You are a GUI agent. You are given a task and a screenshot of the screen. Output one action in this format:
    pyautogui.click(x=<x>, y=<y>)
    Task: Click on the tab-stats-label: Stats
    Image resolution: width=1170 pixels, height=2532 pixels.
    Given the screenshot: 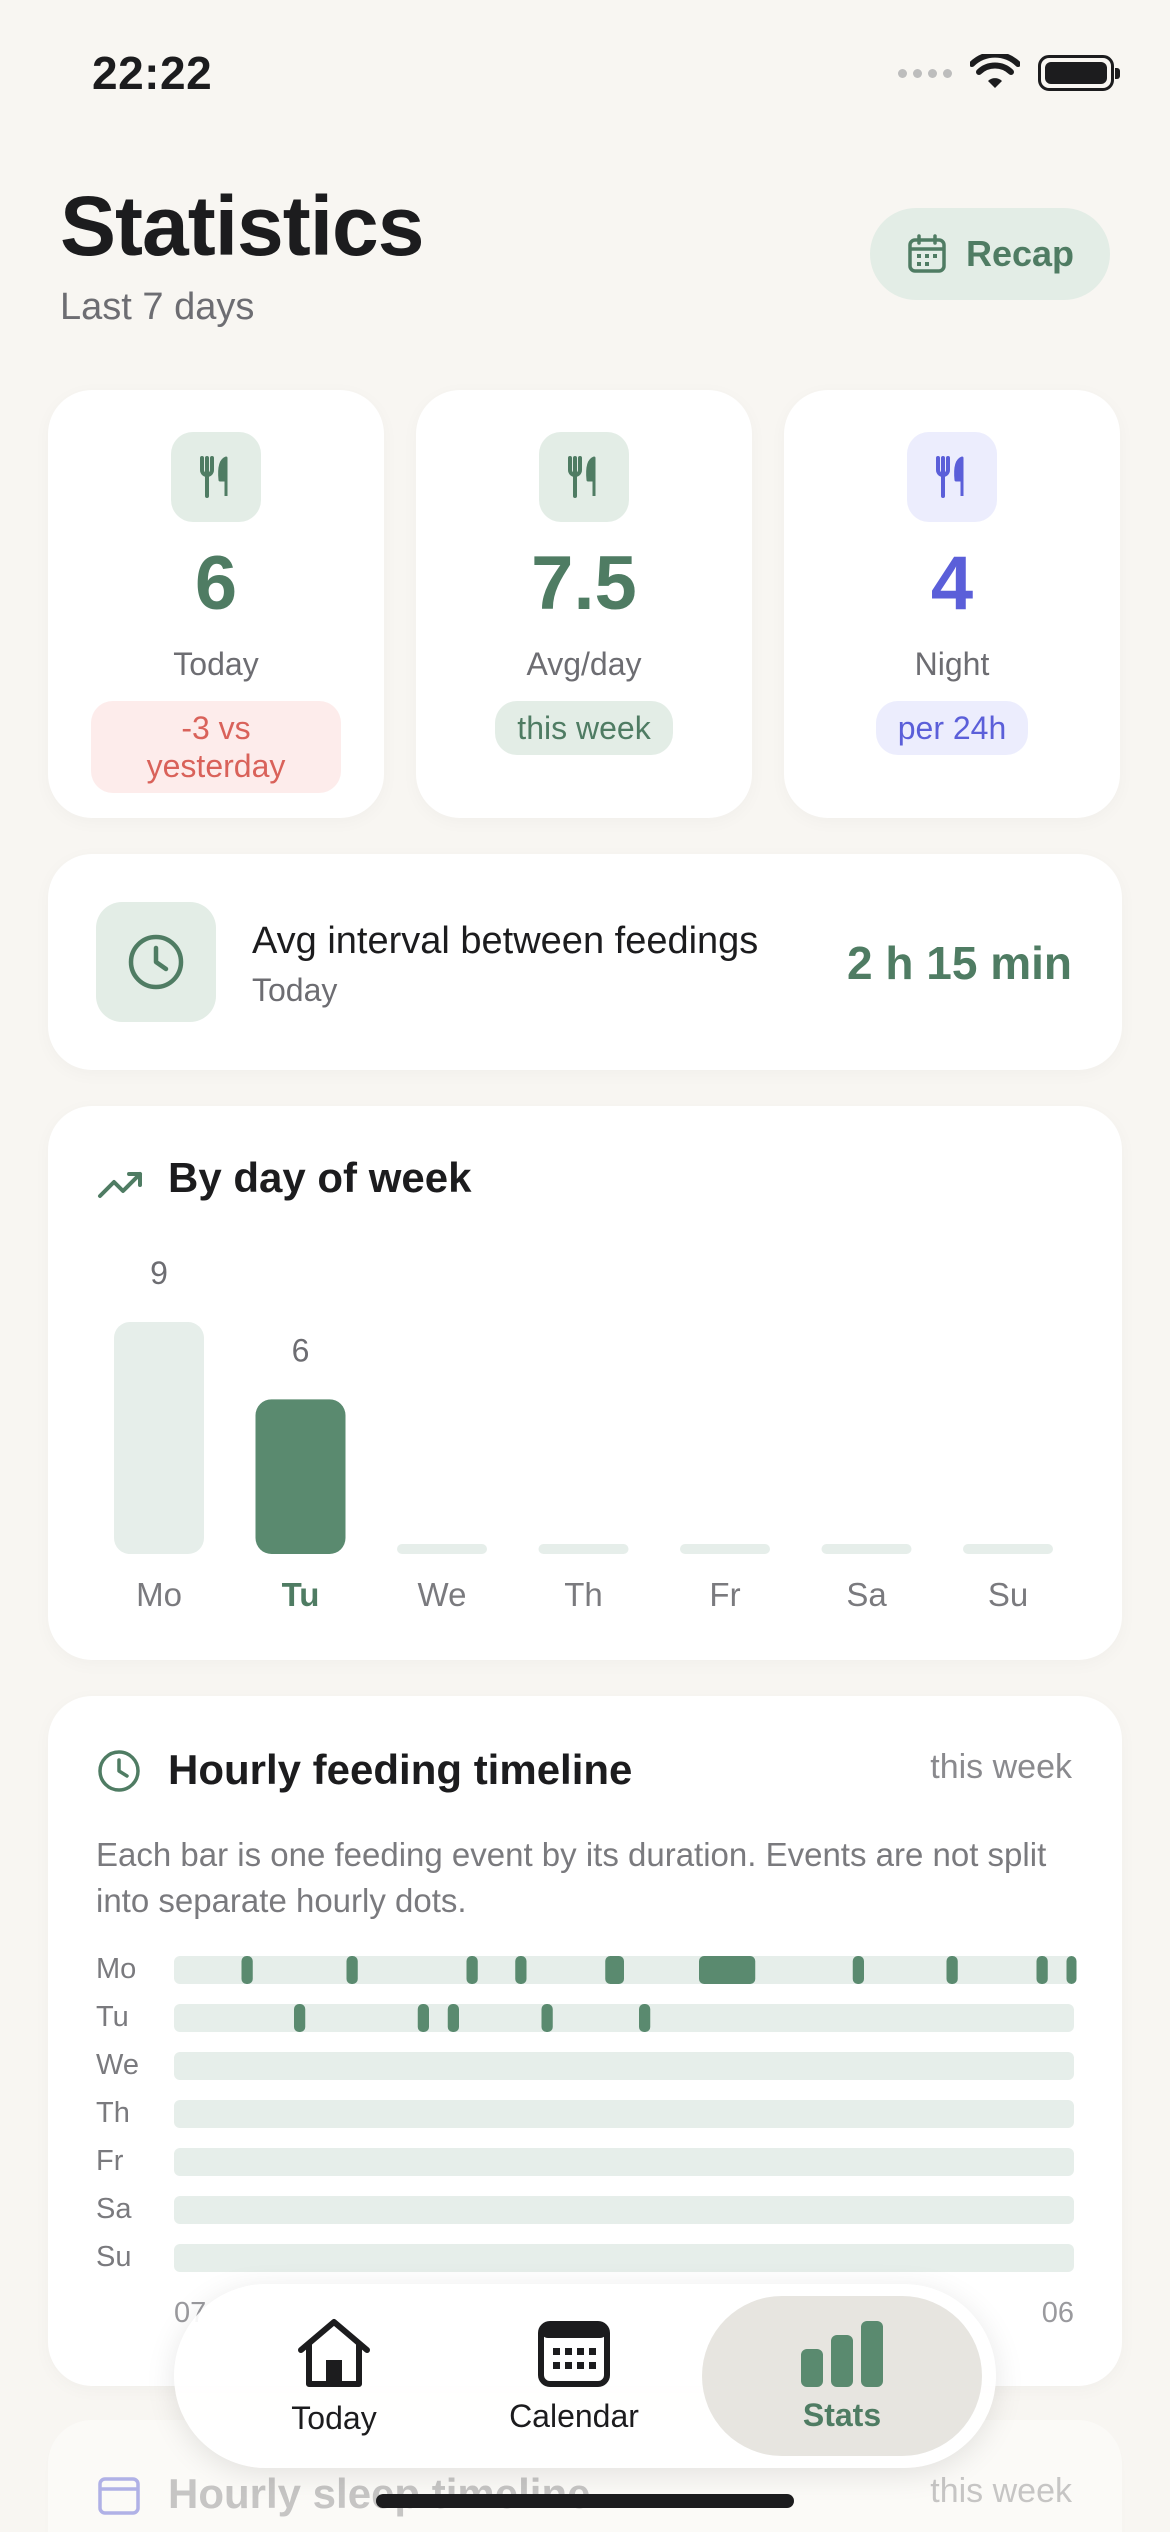 What is the action you would take?
    pyautogui.click(x=842, y=2414)
    